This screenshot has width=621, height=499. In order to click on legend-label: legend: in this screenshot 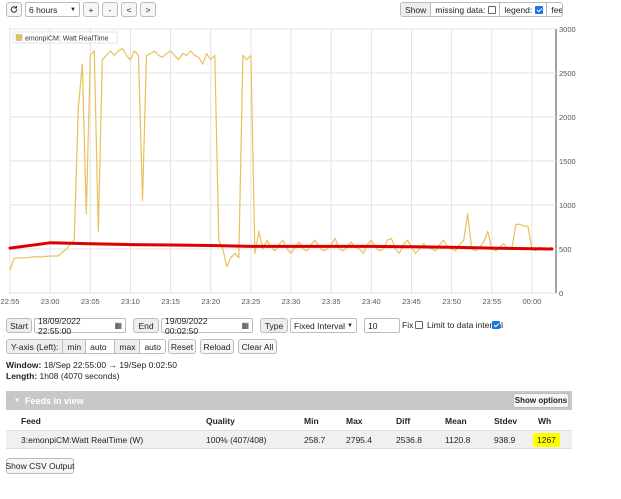, I will do `click(518, 9)`.